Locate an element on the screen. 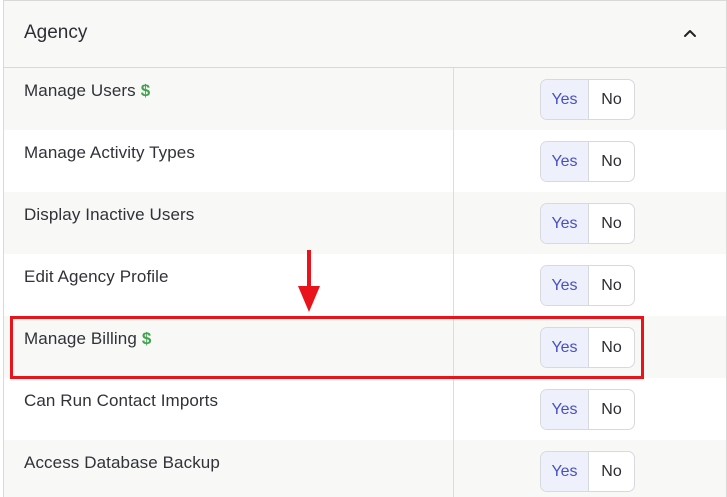 This screenshot has height=497, width=727. section-title: Agency is located at coordinates (56, 32).